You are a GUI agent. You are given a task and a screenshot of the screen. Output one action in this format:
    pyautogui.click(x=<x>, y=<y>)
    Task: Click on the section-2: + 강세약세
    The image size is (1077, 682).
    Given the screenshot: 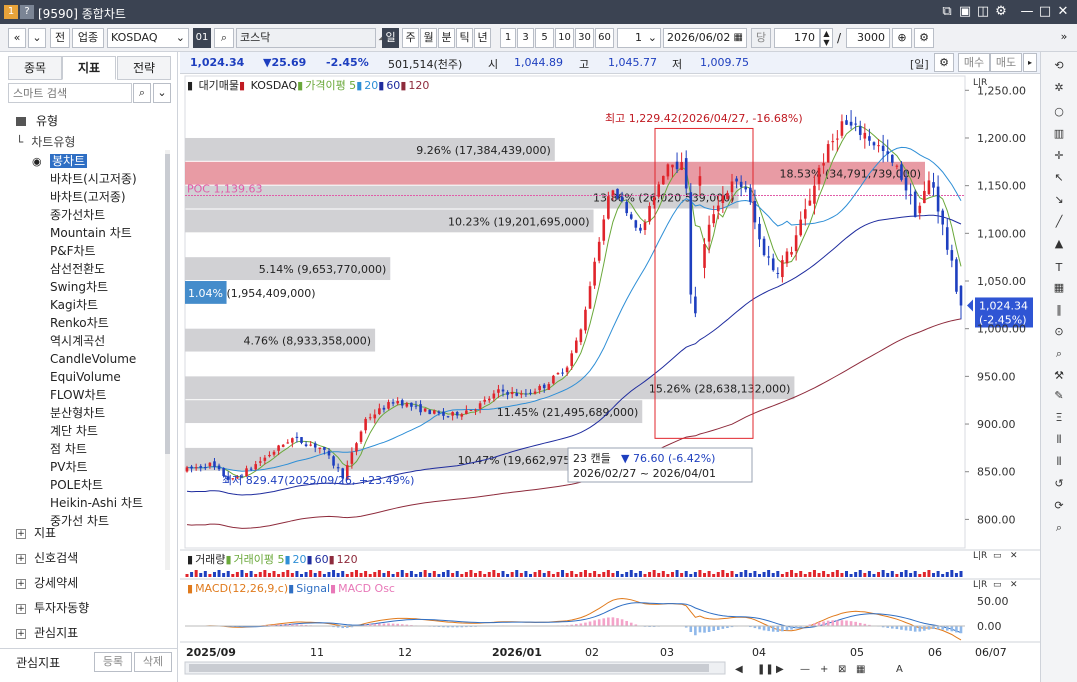 What is the action you would take?
    pyautogui.click(x=47, y=583)
    